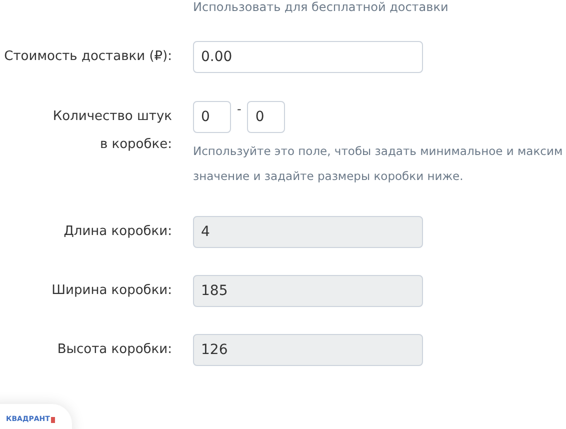  What do you see at coordinates (117, 232) in the screenshot?
I see `field-label: Длина коробки:` at bounding box center [117, 232].